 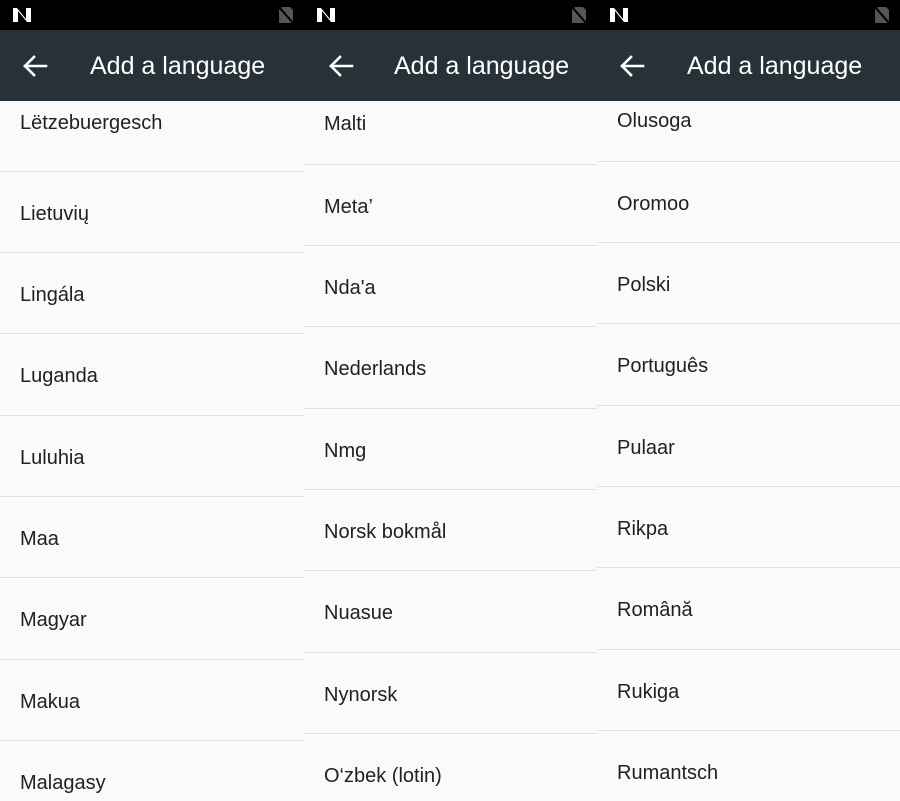 I want to click on language-item: Magyar, so click(x=152, y=619).